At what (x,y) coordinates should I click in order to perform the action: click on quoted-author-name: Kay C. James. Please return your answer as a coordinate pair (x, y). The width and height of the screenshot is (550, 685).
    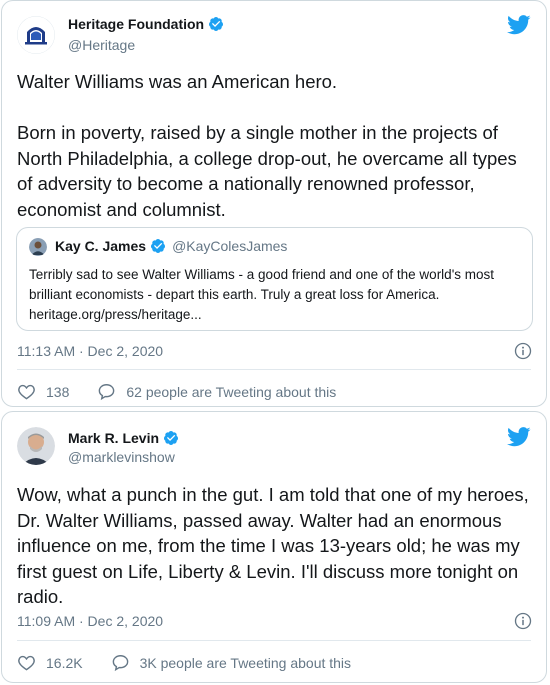
    Looking at the image, I should click on (101, 246).